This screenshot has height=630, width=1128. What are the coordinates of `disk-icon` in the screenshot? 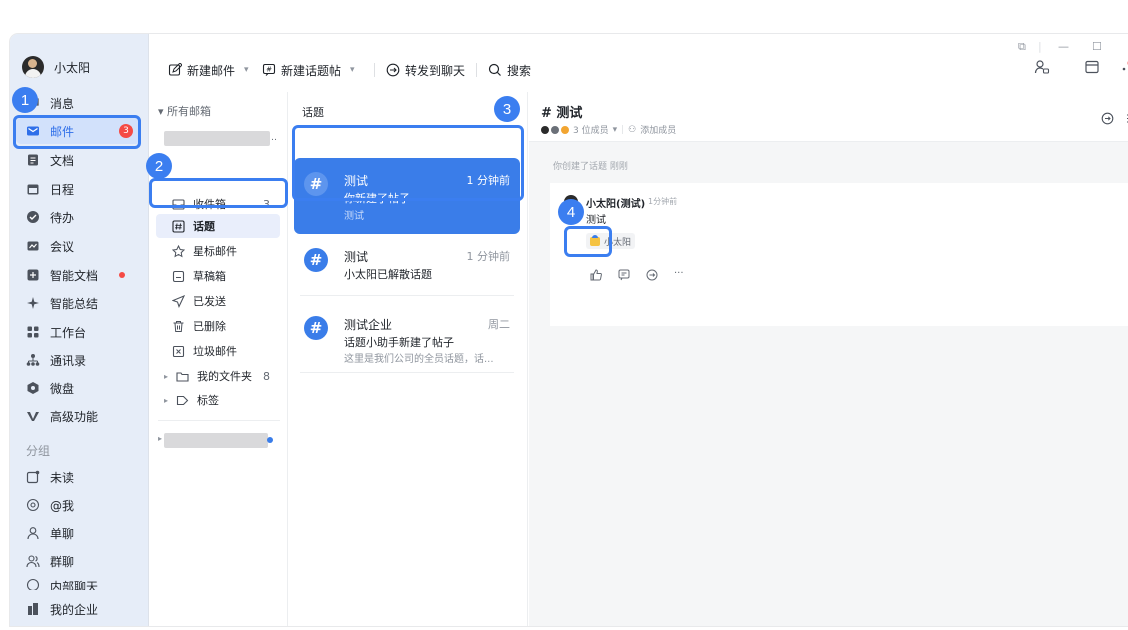 It's located at (33, 388).